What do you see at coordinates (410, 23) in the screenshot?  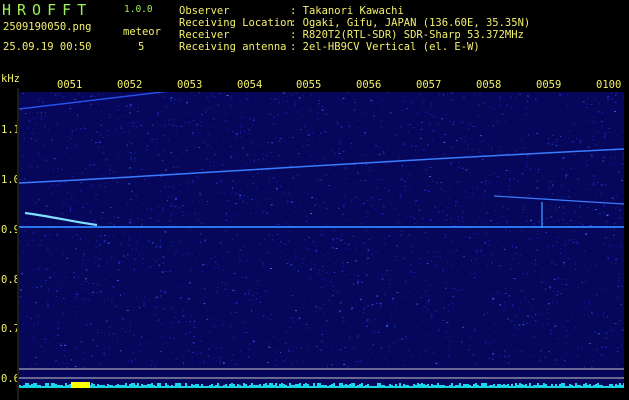 I see `info-value-location: : Ogaki, Gifu, JAPAN (136.60E, 35.35N)` at bounding box center [410, 23].